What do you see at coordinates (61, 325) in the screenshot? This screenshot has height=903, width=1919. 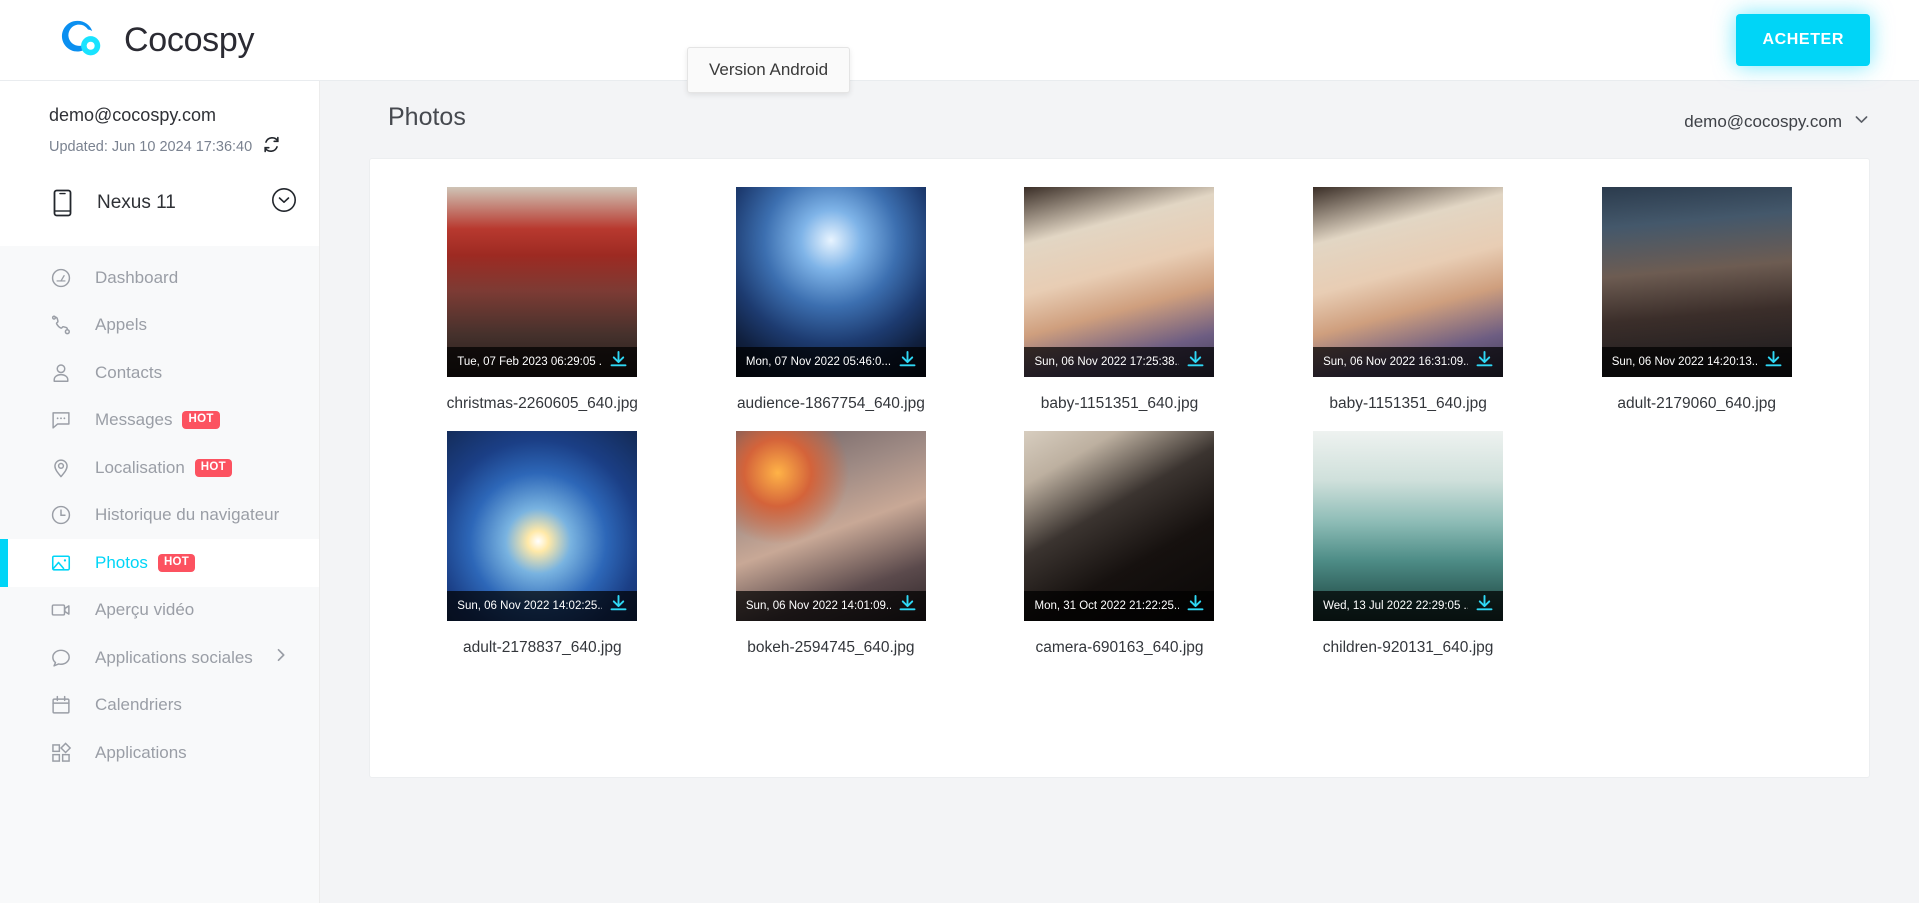 I see `phone-call-icon` at bounding box center [61, 325].